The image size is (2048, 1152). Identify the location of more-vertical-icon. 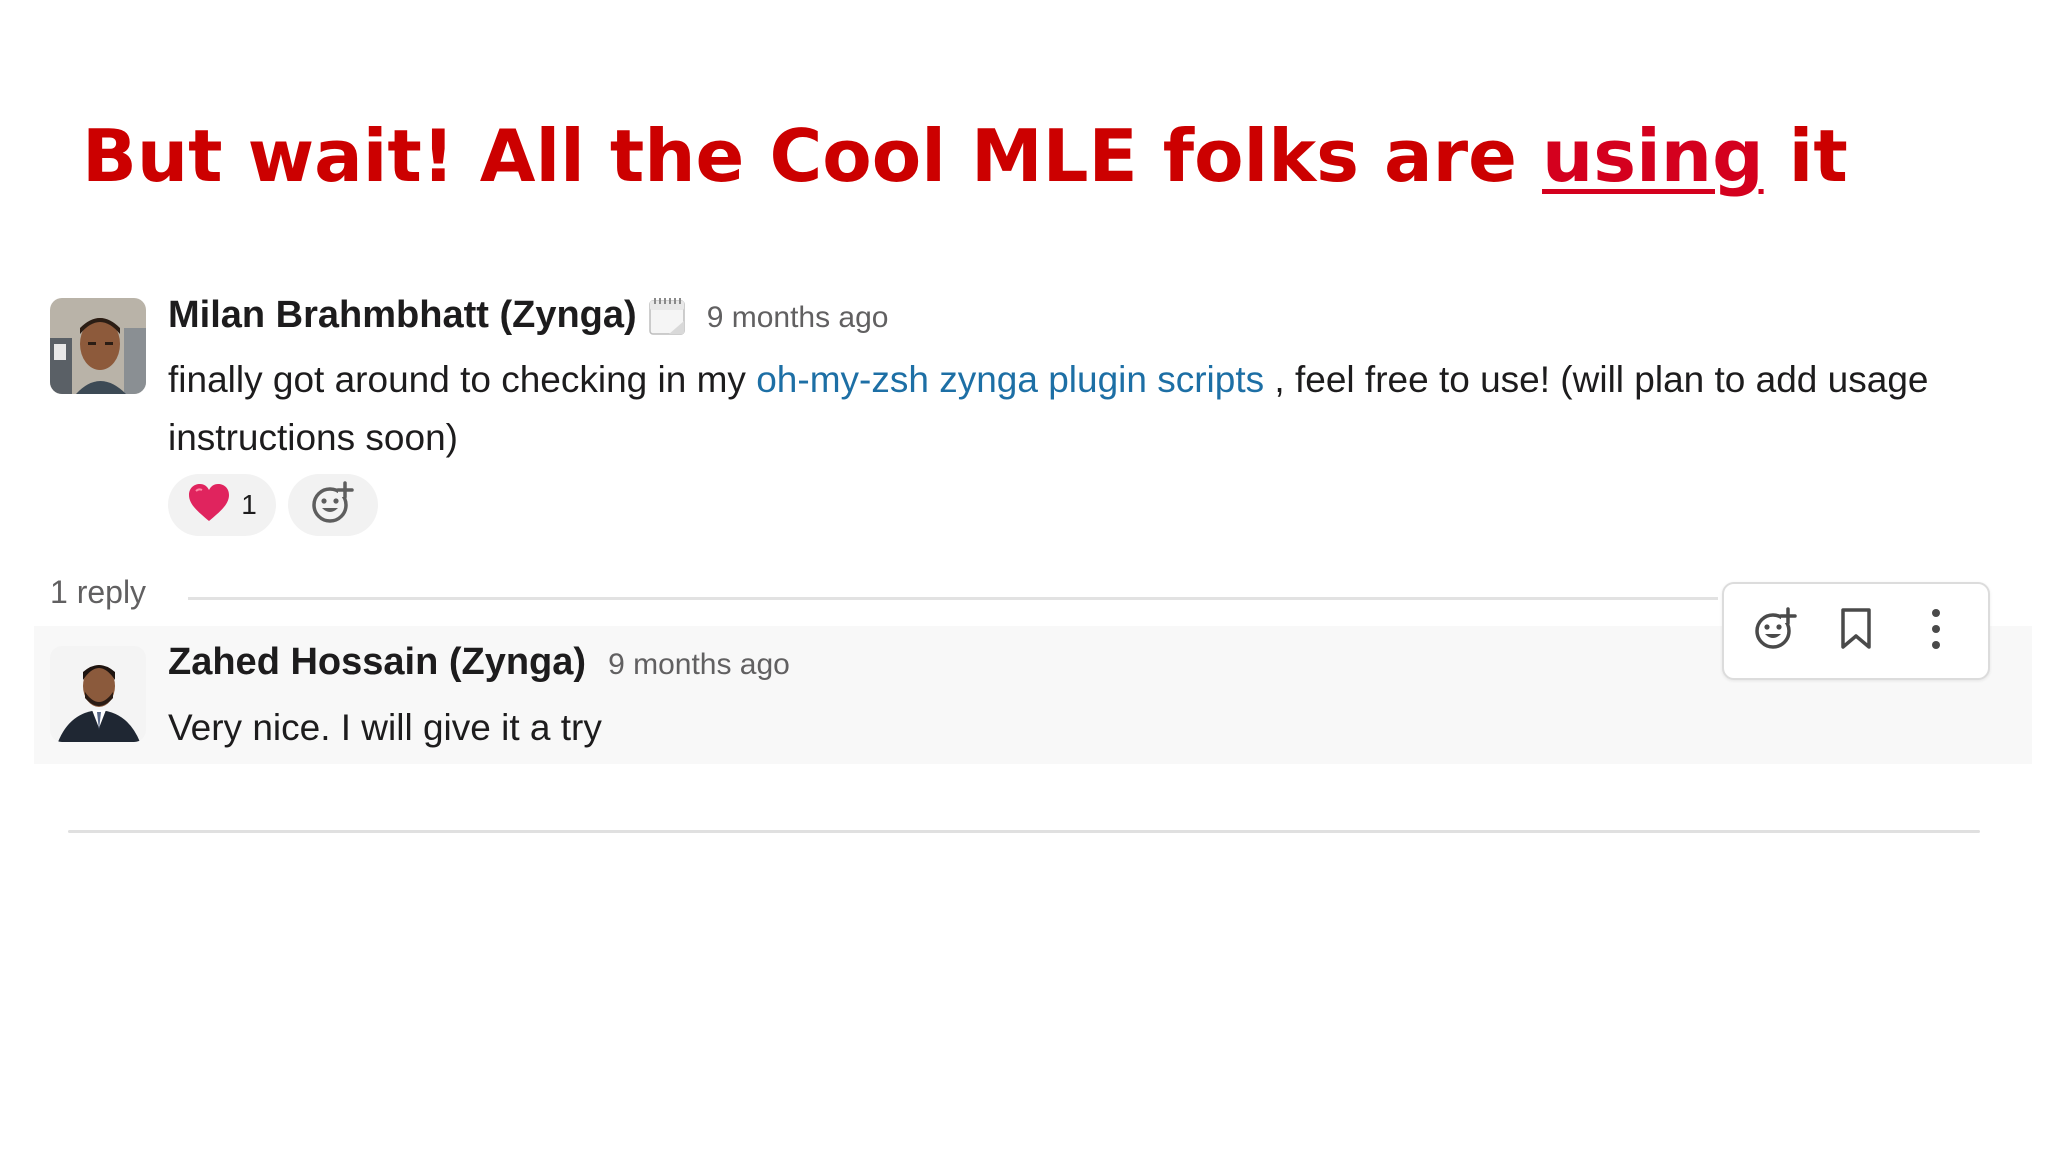
(1936, 631).